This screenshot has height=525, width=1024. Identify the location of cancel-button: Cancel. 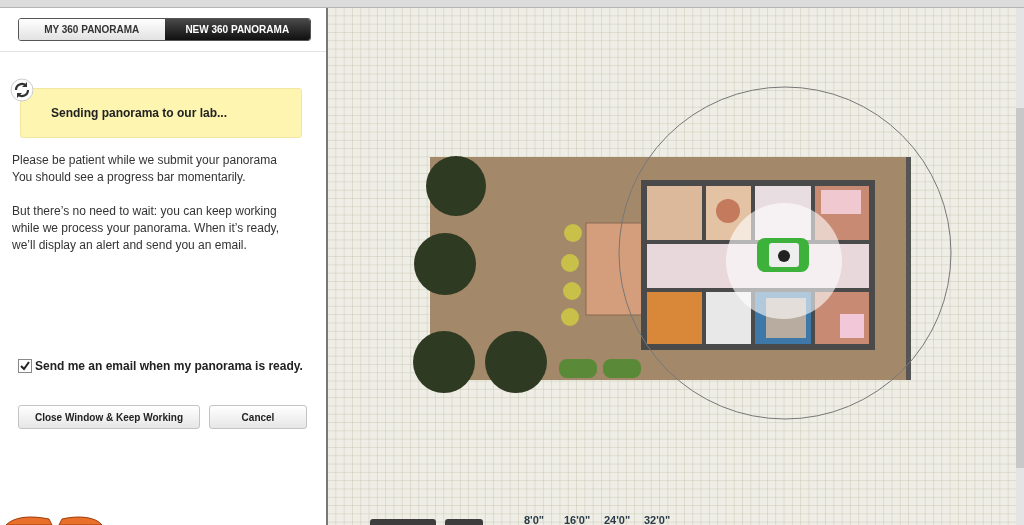
(258, 417).